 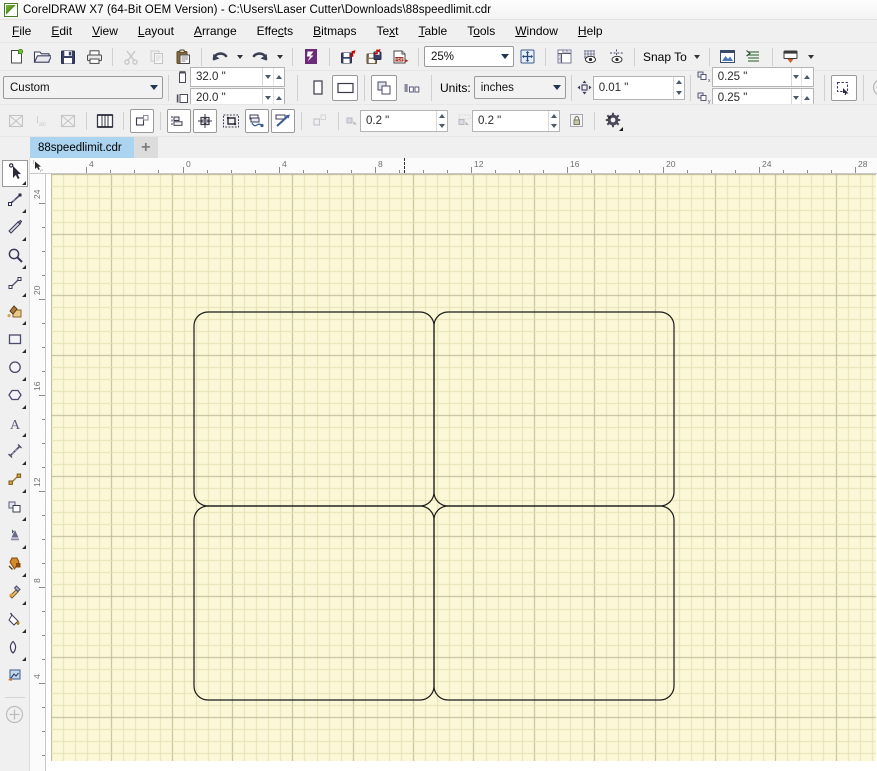 I want to click on apply-to-all-pages-button, so click(x=384, y=87).